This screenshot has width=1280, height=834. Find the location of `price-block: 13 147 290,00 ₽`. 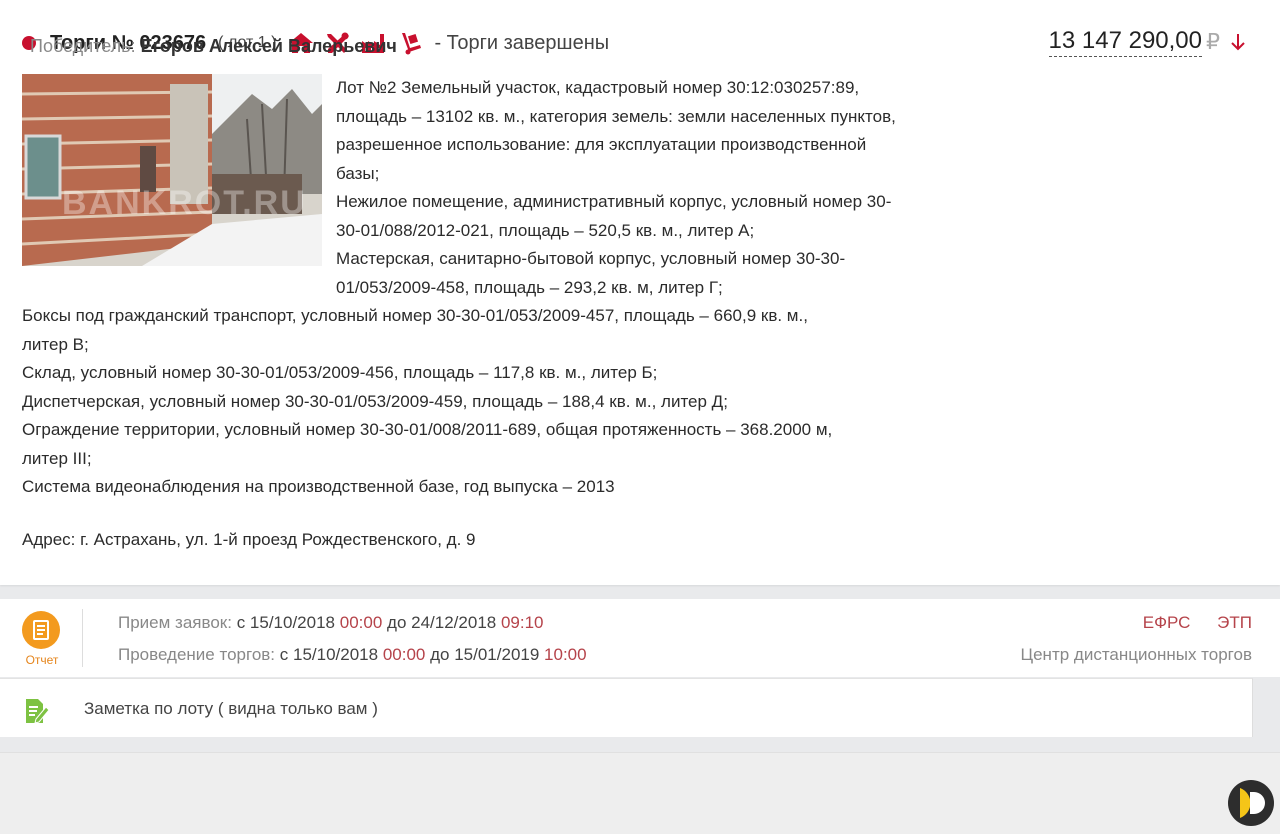

price-block: 13 147 290,00 ₽ is located at coordinates (1147, 41).